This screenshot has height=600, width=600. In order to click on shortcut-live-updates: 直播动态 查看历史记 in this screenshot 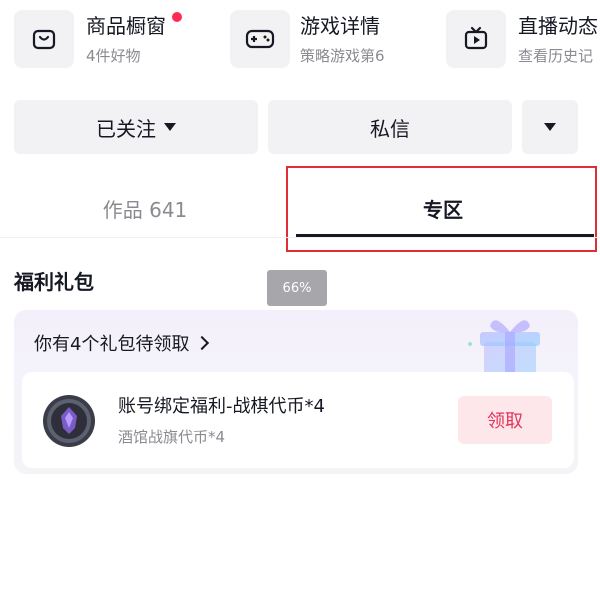, I will do `click(523, 40)`.